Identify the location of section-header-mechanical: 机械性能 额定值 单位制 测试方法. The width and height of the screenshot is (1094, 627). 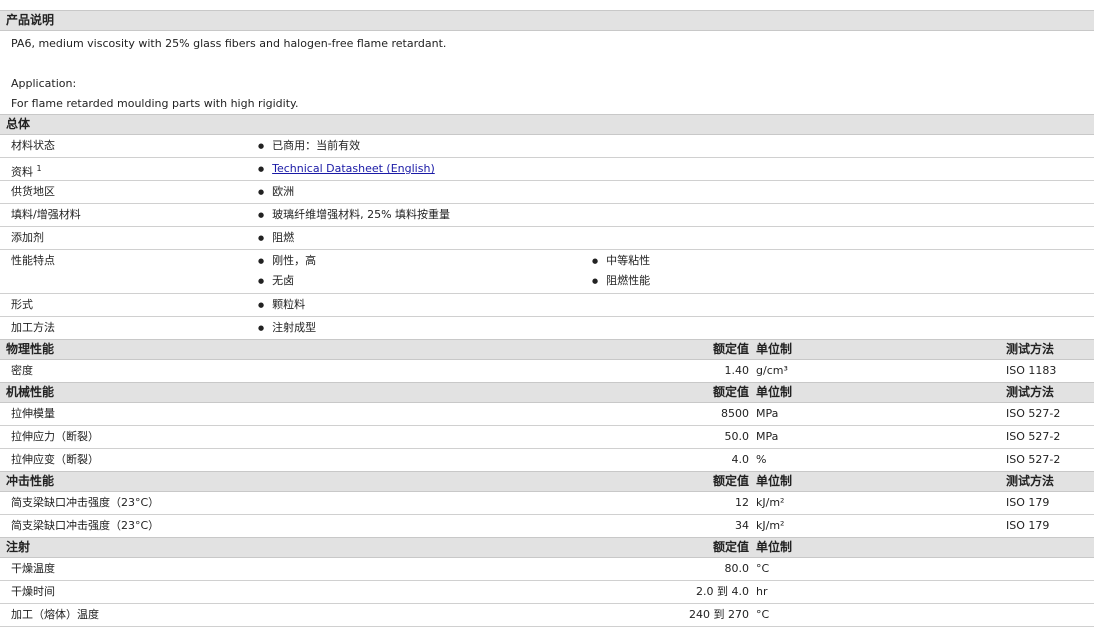
(547, 392).